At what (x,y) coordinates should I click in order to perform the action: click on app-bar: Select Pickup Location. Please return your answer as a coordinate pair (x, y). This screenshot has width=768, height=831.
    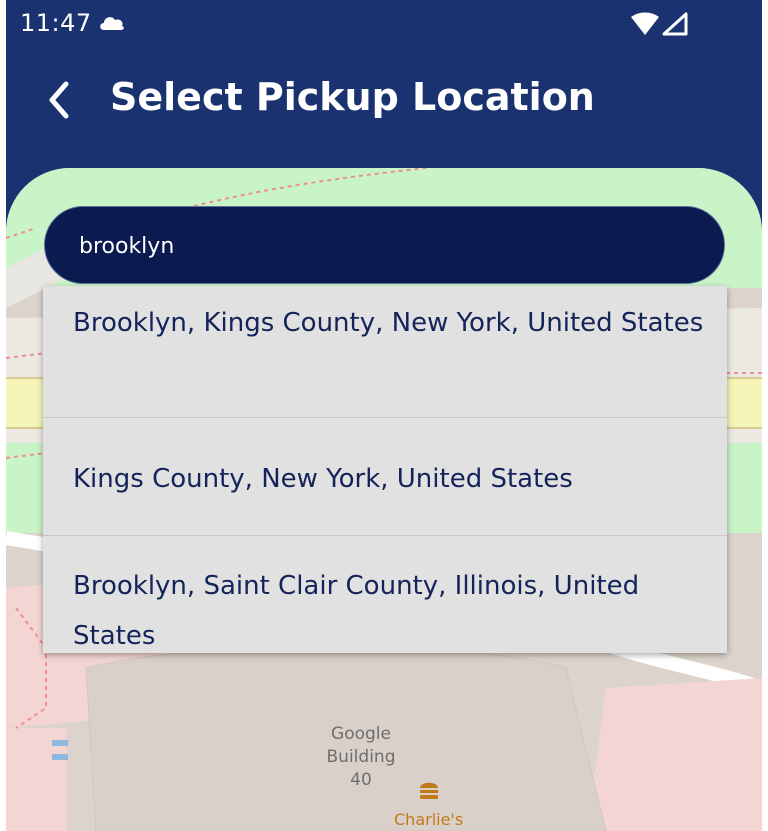
    Looking at the image, I should click on (384, 100).